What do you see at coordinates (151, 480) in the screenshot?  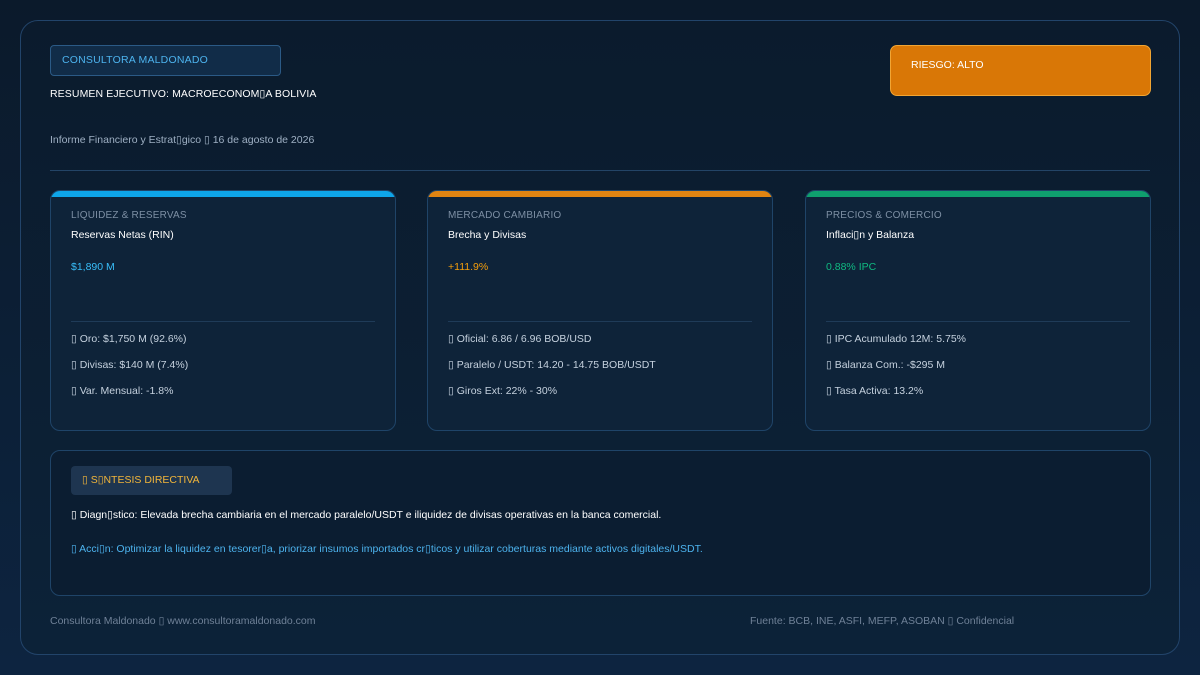 I see `synthesis-label: ▯ S▯NTESIS DIRECTIVA` at bounding box center [151, 480].